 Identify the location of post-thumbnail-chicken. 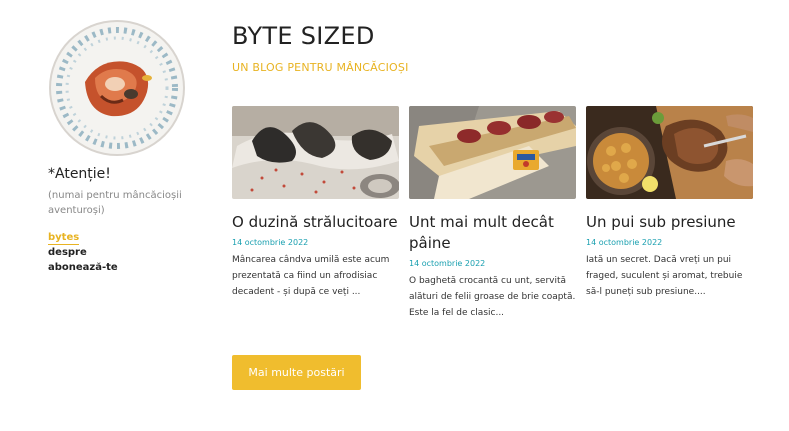
(669, 152).